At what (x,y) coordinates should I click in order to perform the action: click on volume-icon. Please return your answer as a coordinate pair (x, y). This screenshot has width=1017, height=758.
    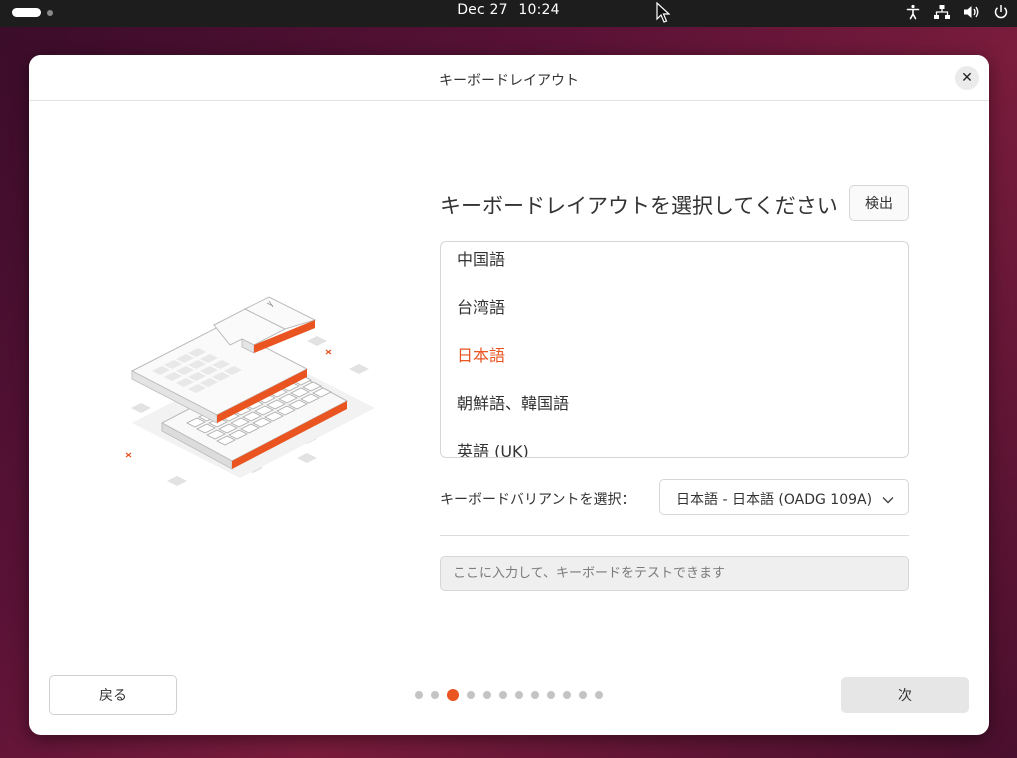
    Looking at the image, I should click on (972, 12).